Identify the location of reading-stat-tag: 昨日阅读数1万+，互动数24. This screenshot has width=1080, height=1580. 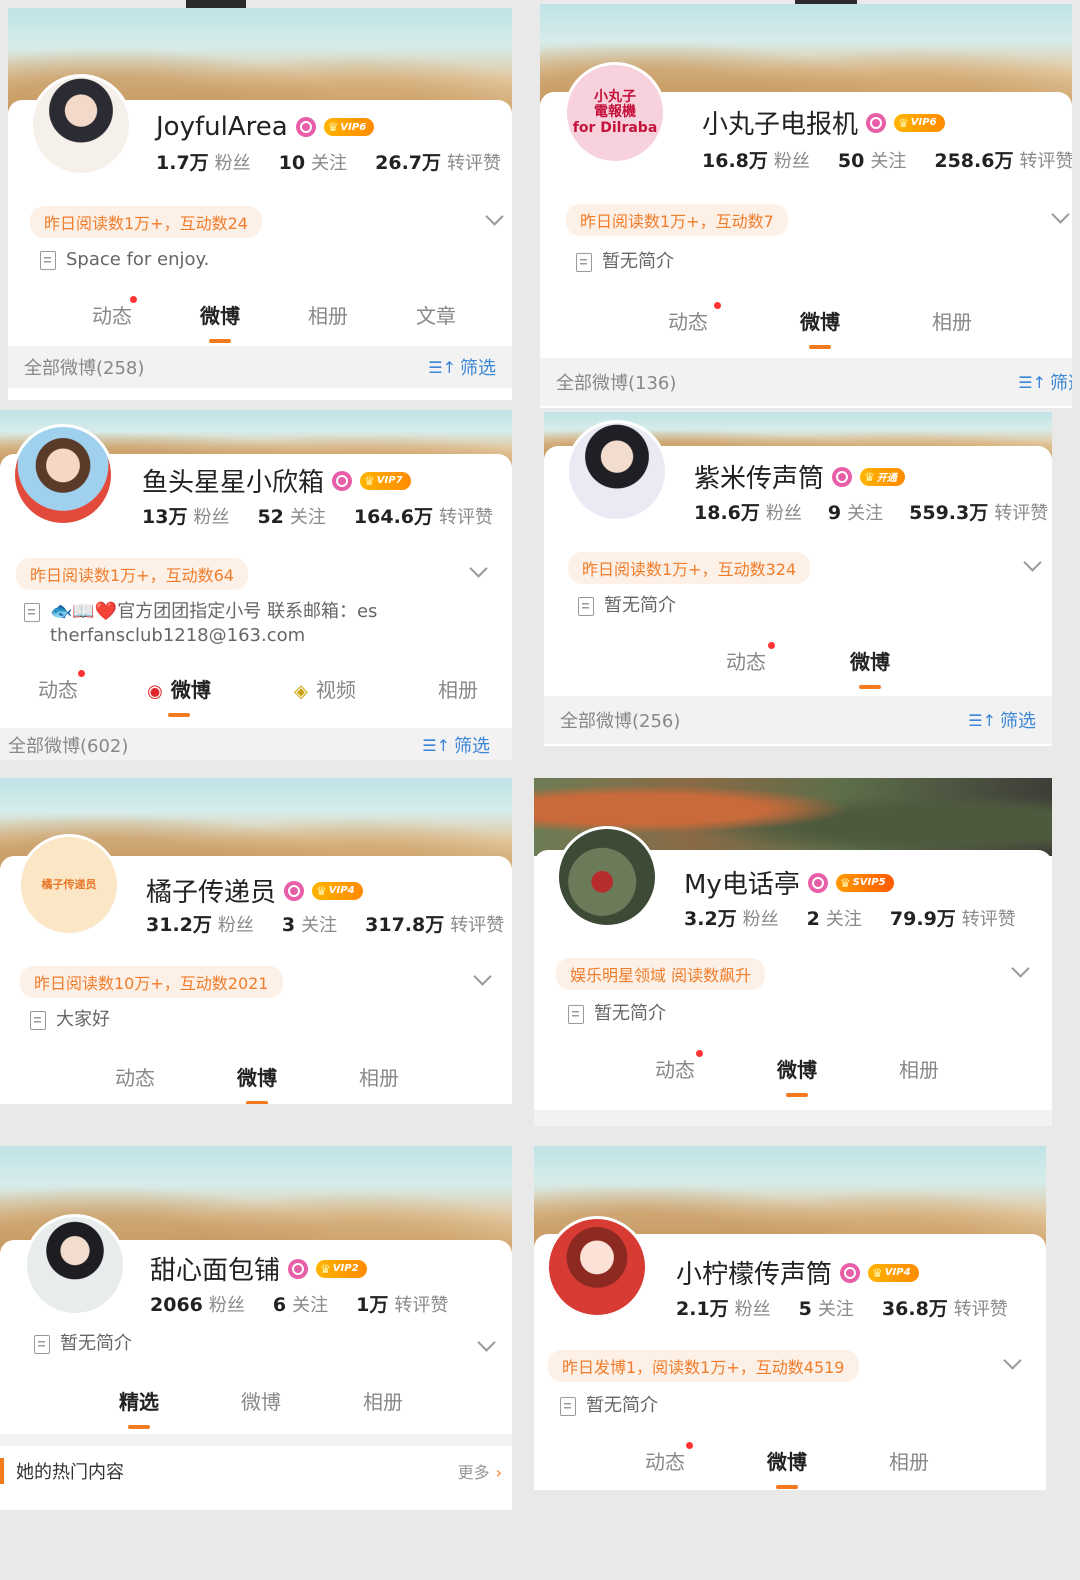
(146, 222).